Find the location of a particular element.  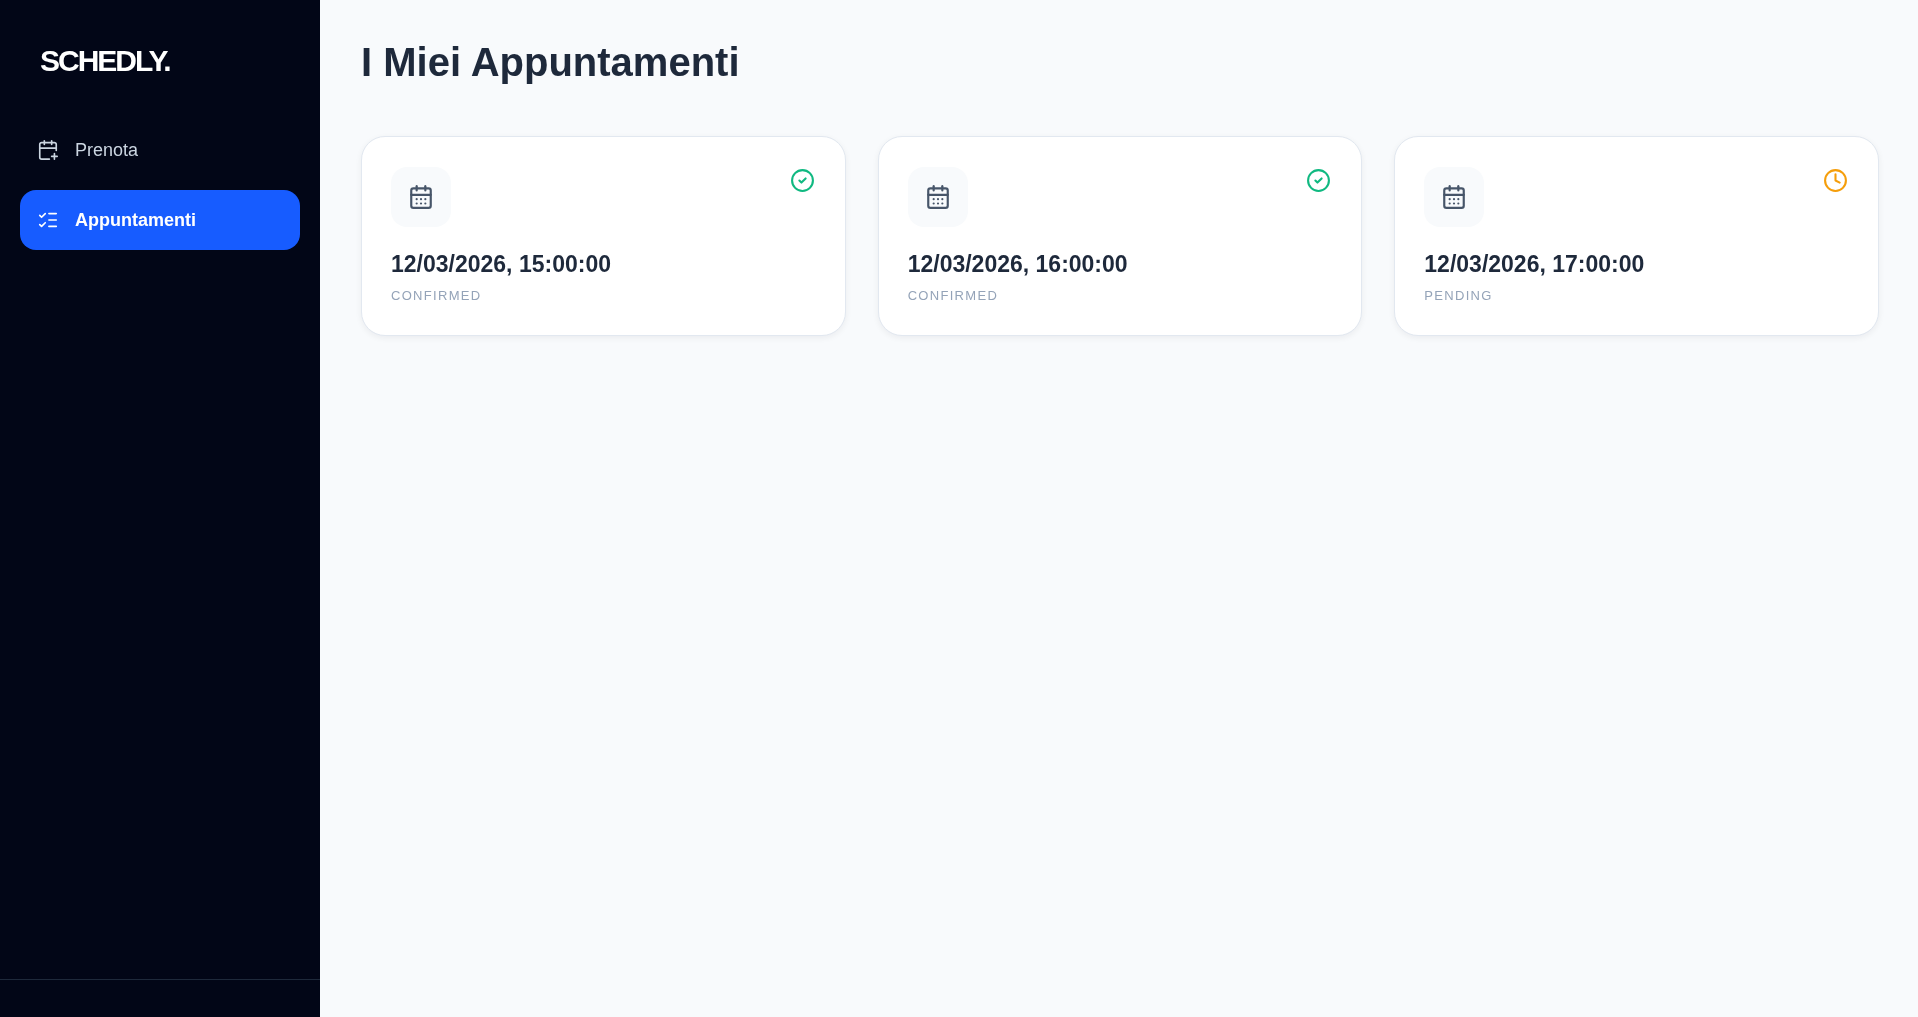

nav-item: Appuntamenti is located at coordinates (160, 220).